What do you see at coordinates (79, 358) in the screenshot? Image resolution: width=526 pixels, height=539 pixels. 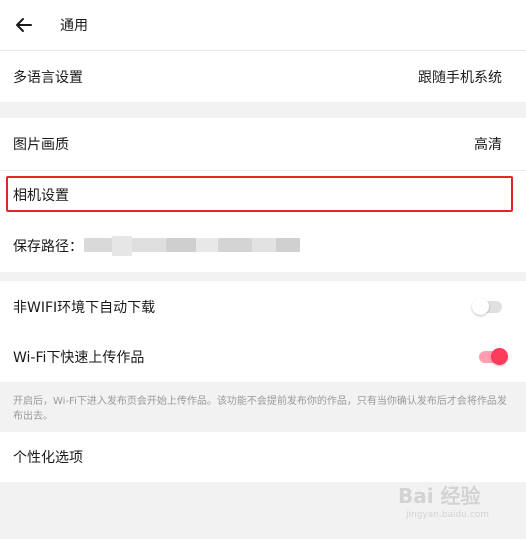 I see `fast-upload-label: Wi-Fi下快速上传作品` at bounding box center [79, 358].